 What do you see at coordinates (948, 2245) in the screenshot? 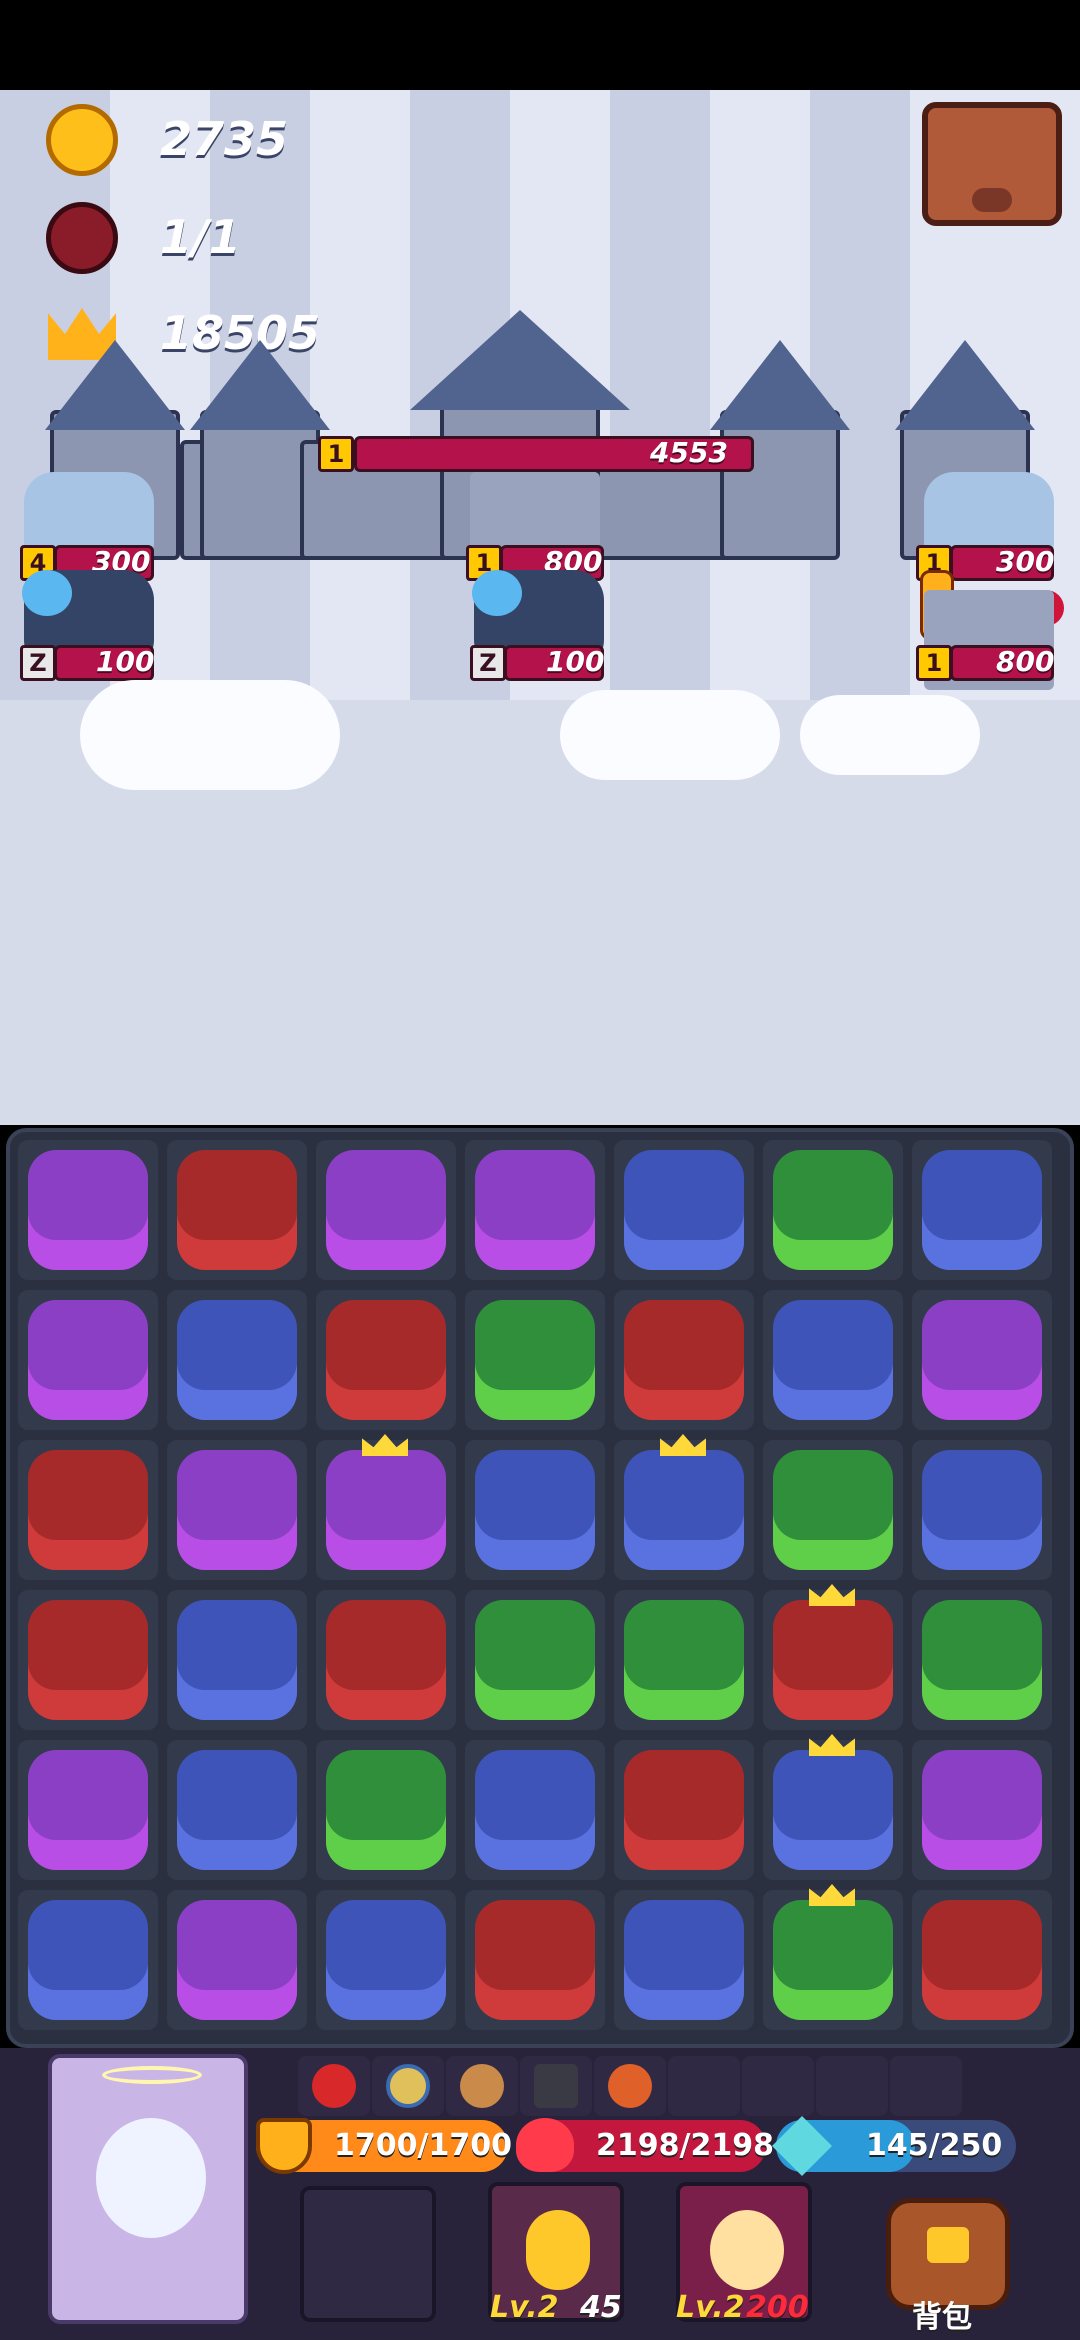
I see `backpack-icon` at bounding box center [948, 2245].